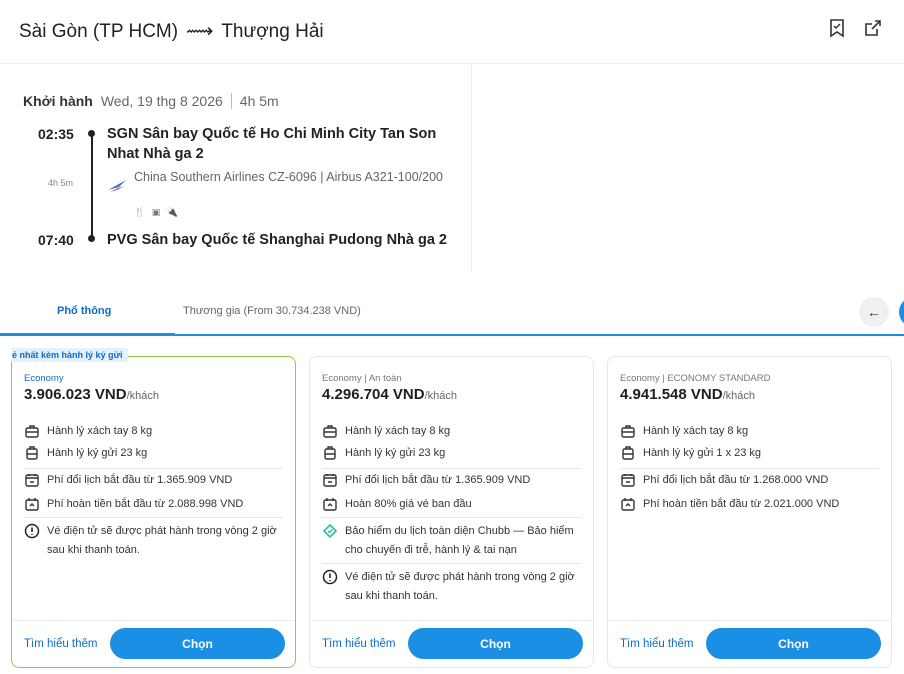 This screenshot has width=904, height=674. What do you see at coordinates (91, 238) in the screenshot?
I see `timeline-end-dot` at bounding box center [91, 238].